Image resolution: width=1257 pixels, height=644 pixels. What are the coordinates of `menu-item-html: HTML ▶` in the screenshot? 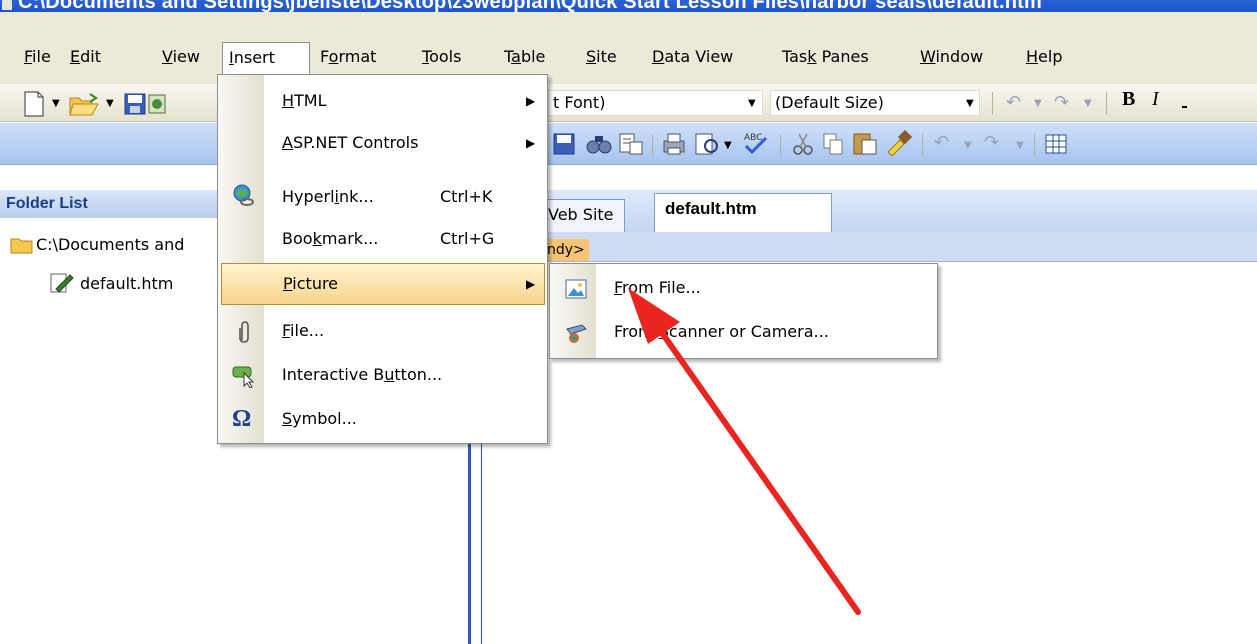 It's located at (383, 102).